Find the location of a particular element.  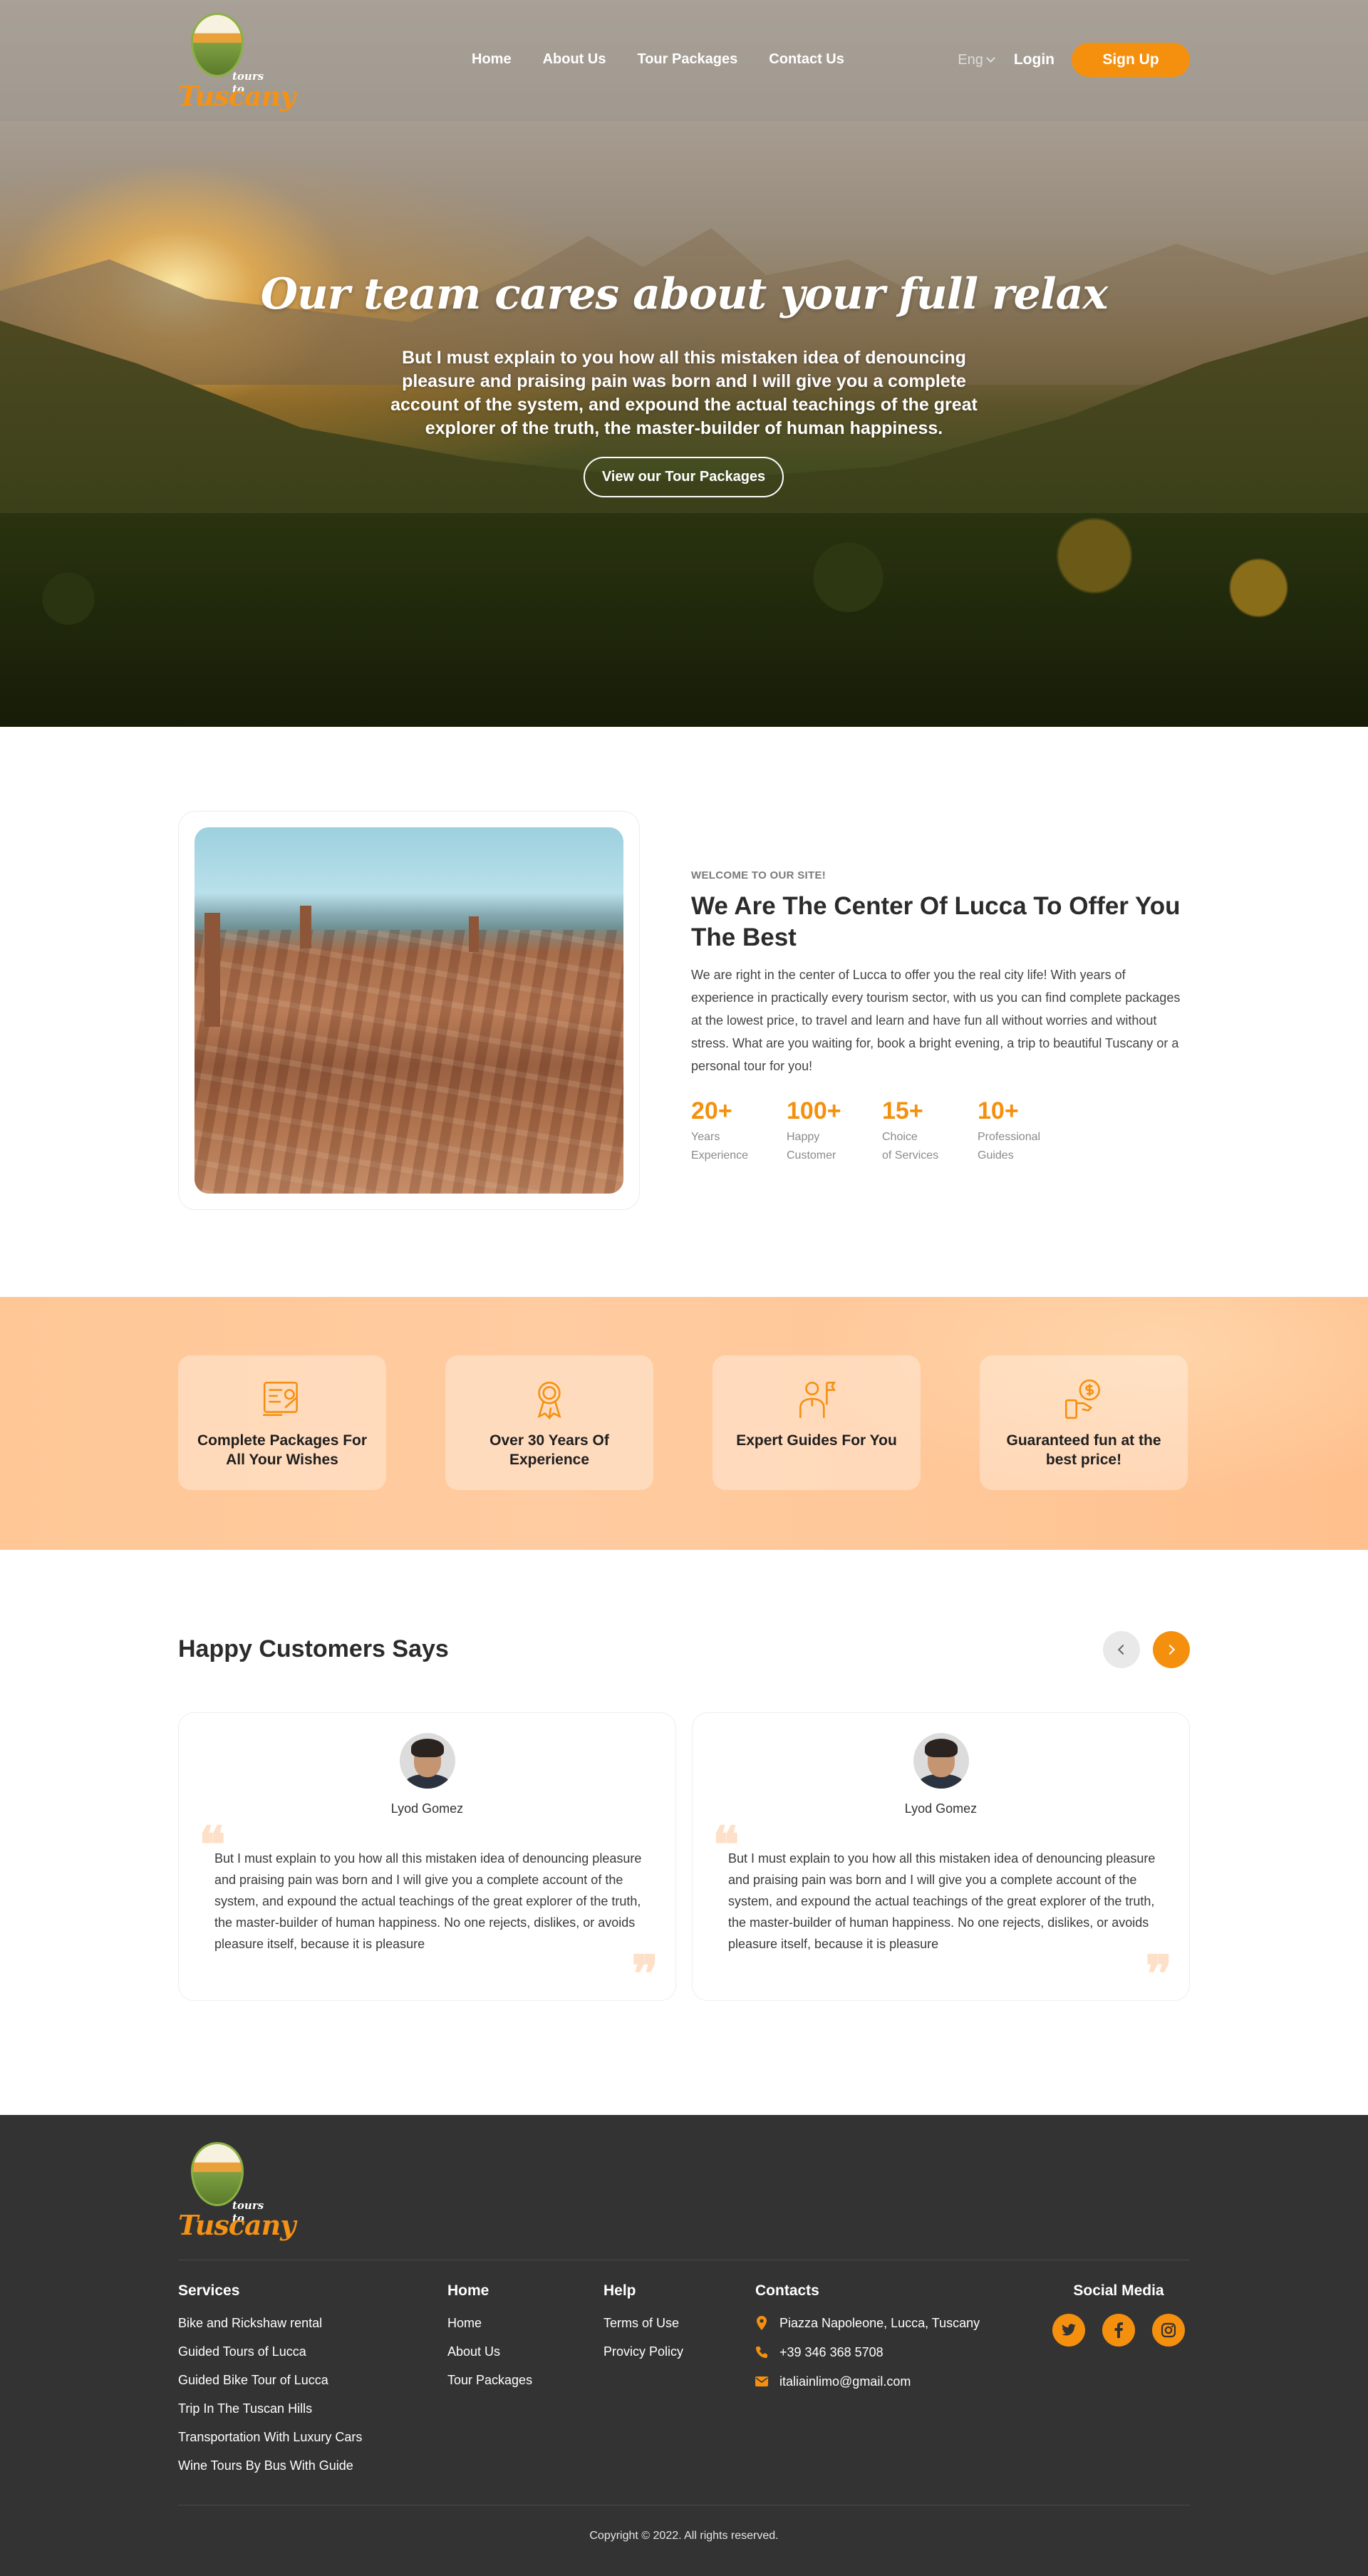

contact-email: italiainlimo@gmail.com is located at coordinates (868, 2382).